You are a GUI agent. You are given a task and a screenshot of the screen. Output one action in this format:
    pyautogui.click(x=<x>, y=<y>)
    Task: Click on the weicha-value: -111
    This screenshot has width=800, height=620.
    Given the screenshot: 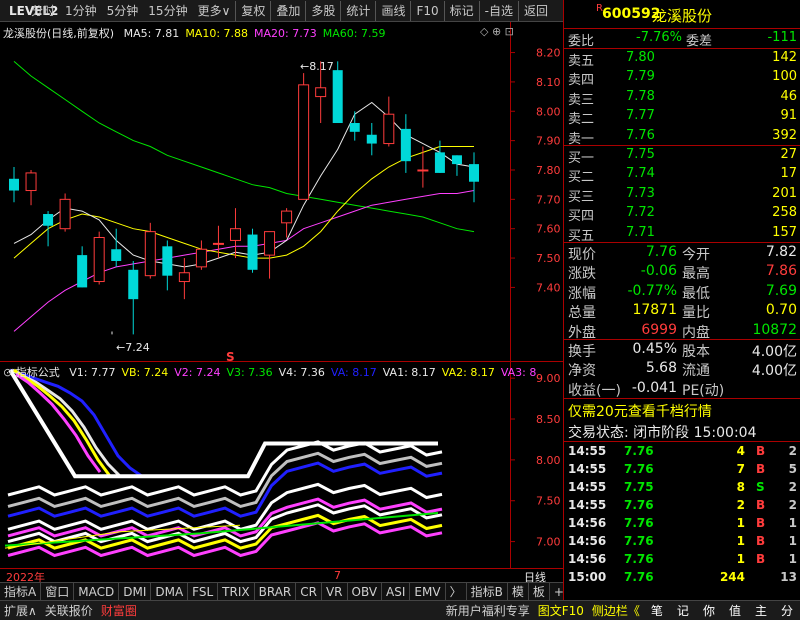 What is the action you would take?
    pyautogui.click(x=782, y=37)
    